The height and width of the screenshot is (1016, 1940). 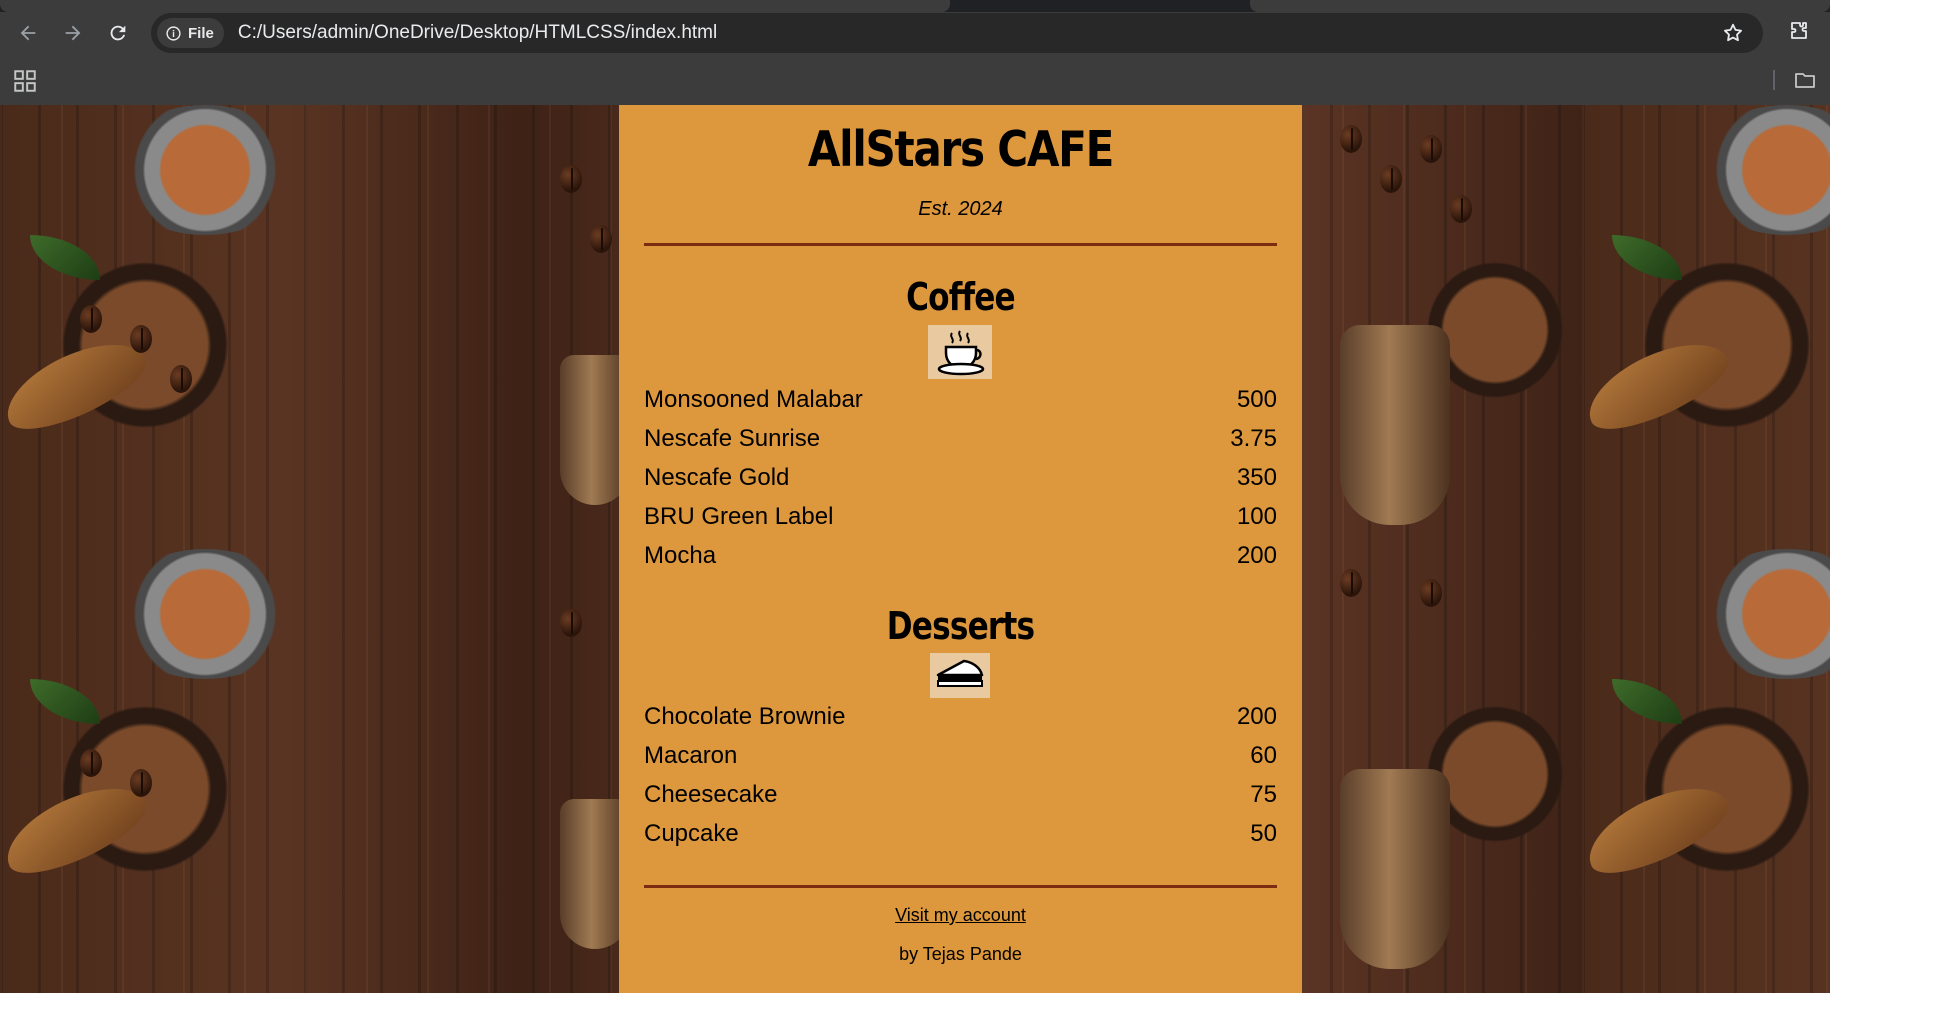 I want to click on section-title-desserts: Desserts, so click(x=960, y=626).